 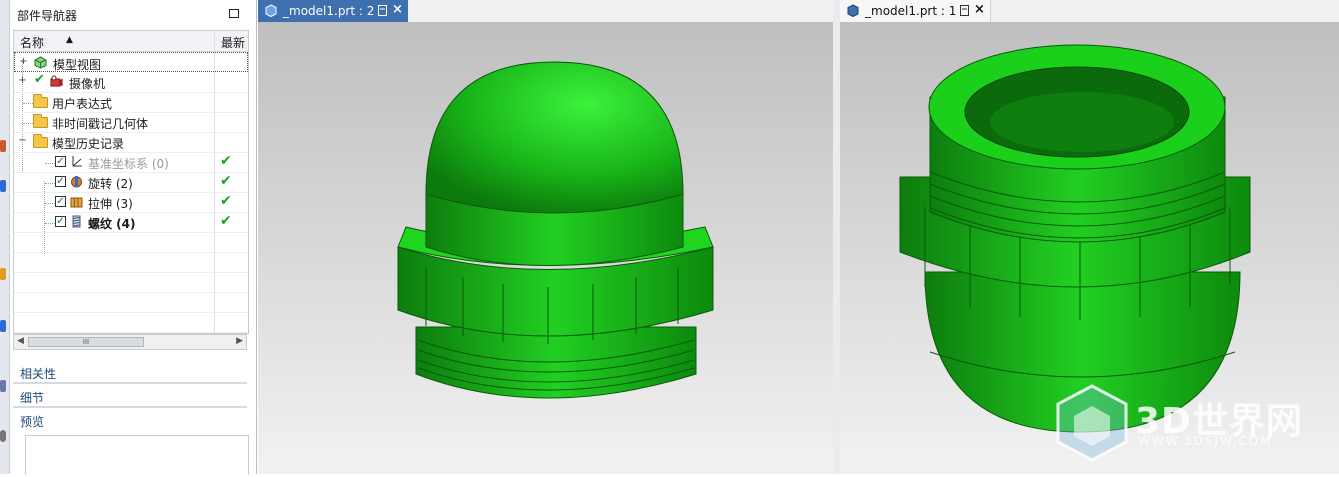 I want to click on extrude-icon, so click(x=76, y=202).